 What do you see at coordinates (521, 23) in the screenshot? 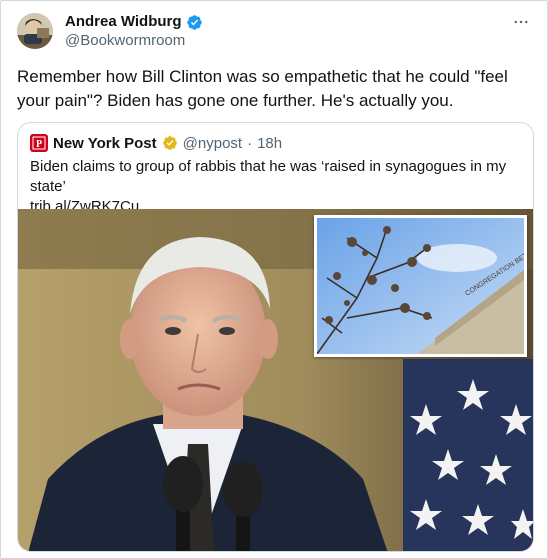
I see `more-horizontal-icon` at bounding box center [521, 23].